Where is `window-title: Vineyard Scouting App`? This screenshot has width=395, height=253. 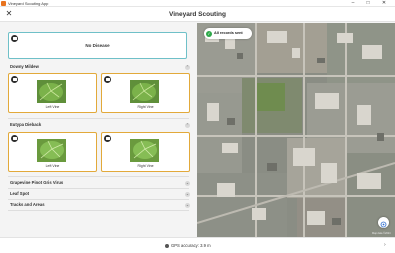
window-title: Vineyard Scouting App is located at coordinates (28, 3).